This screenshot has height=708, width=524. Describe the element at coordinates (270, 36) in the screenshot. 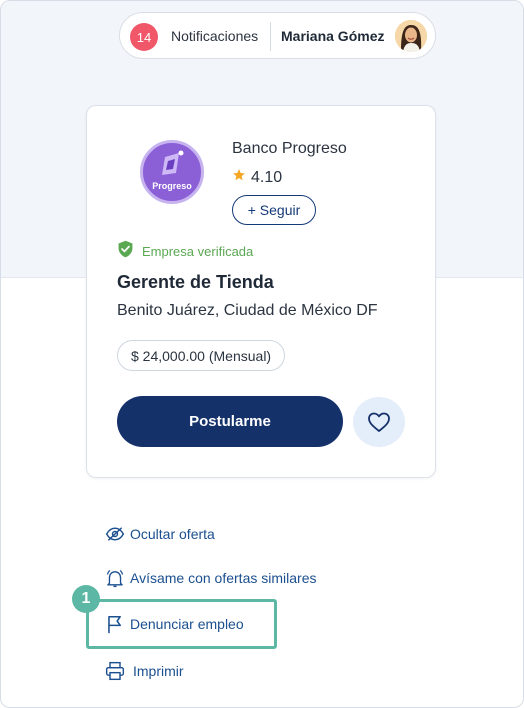

I see `divider` at that location.